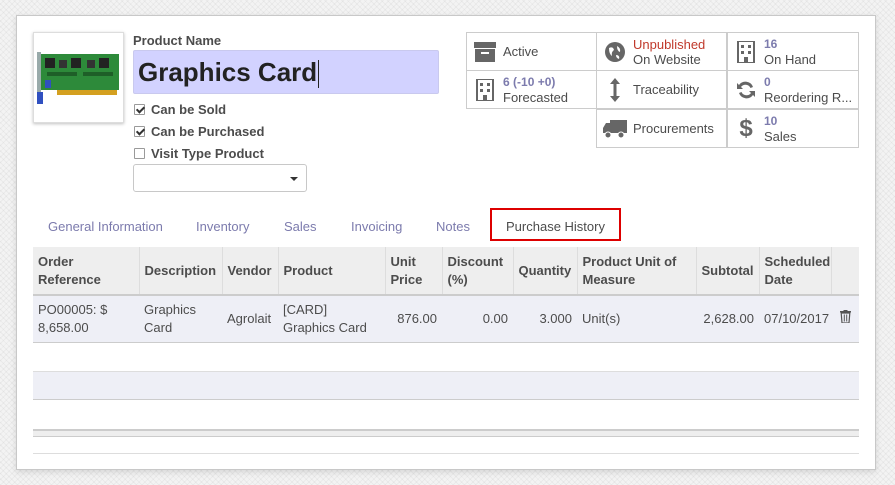 Image resolution: width=895 pixels, height=485 pixels. Describe the element at coordinates (636, 319) in the screenshot. I see `cell-uom: Unit(s)` at that location.